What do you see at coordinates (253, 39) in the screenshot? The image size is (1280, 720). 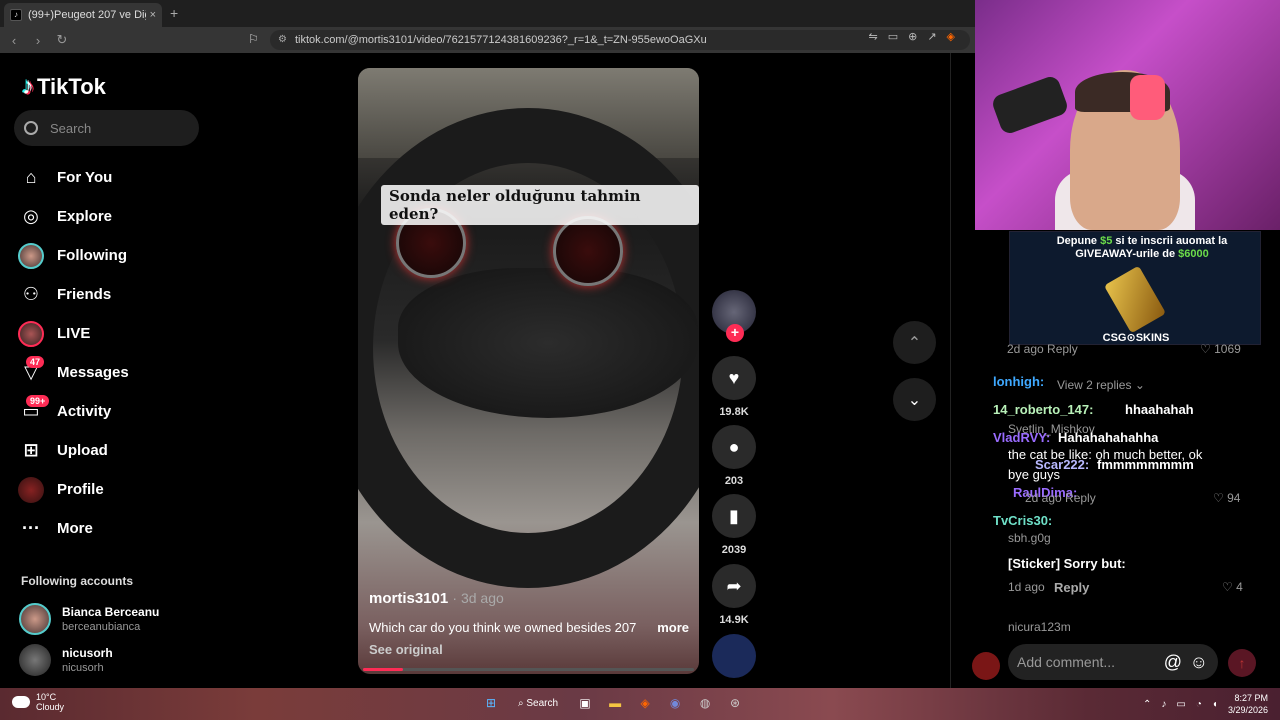 I see `bookmark-icon: ⚐` at bounding box center [253, 39].